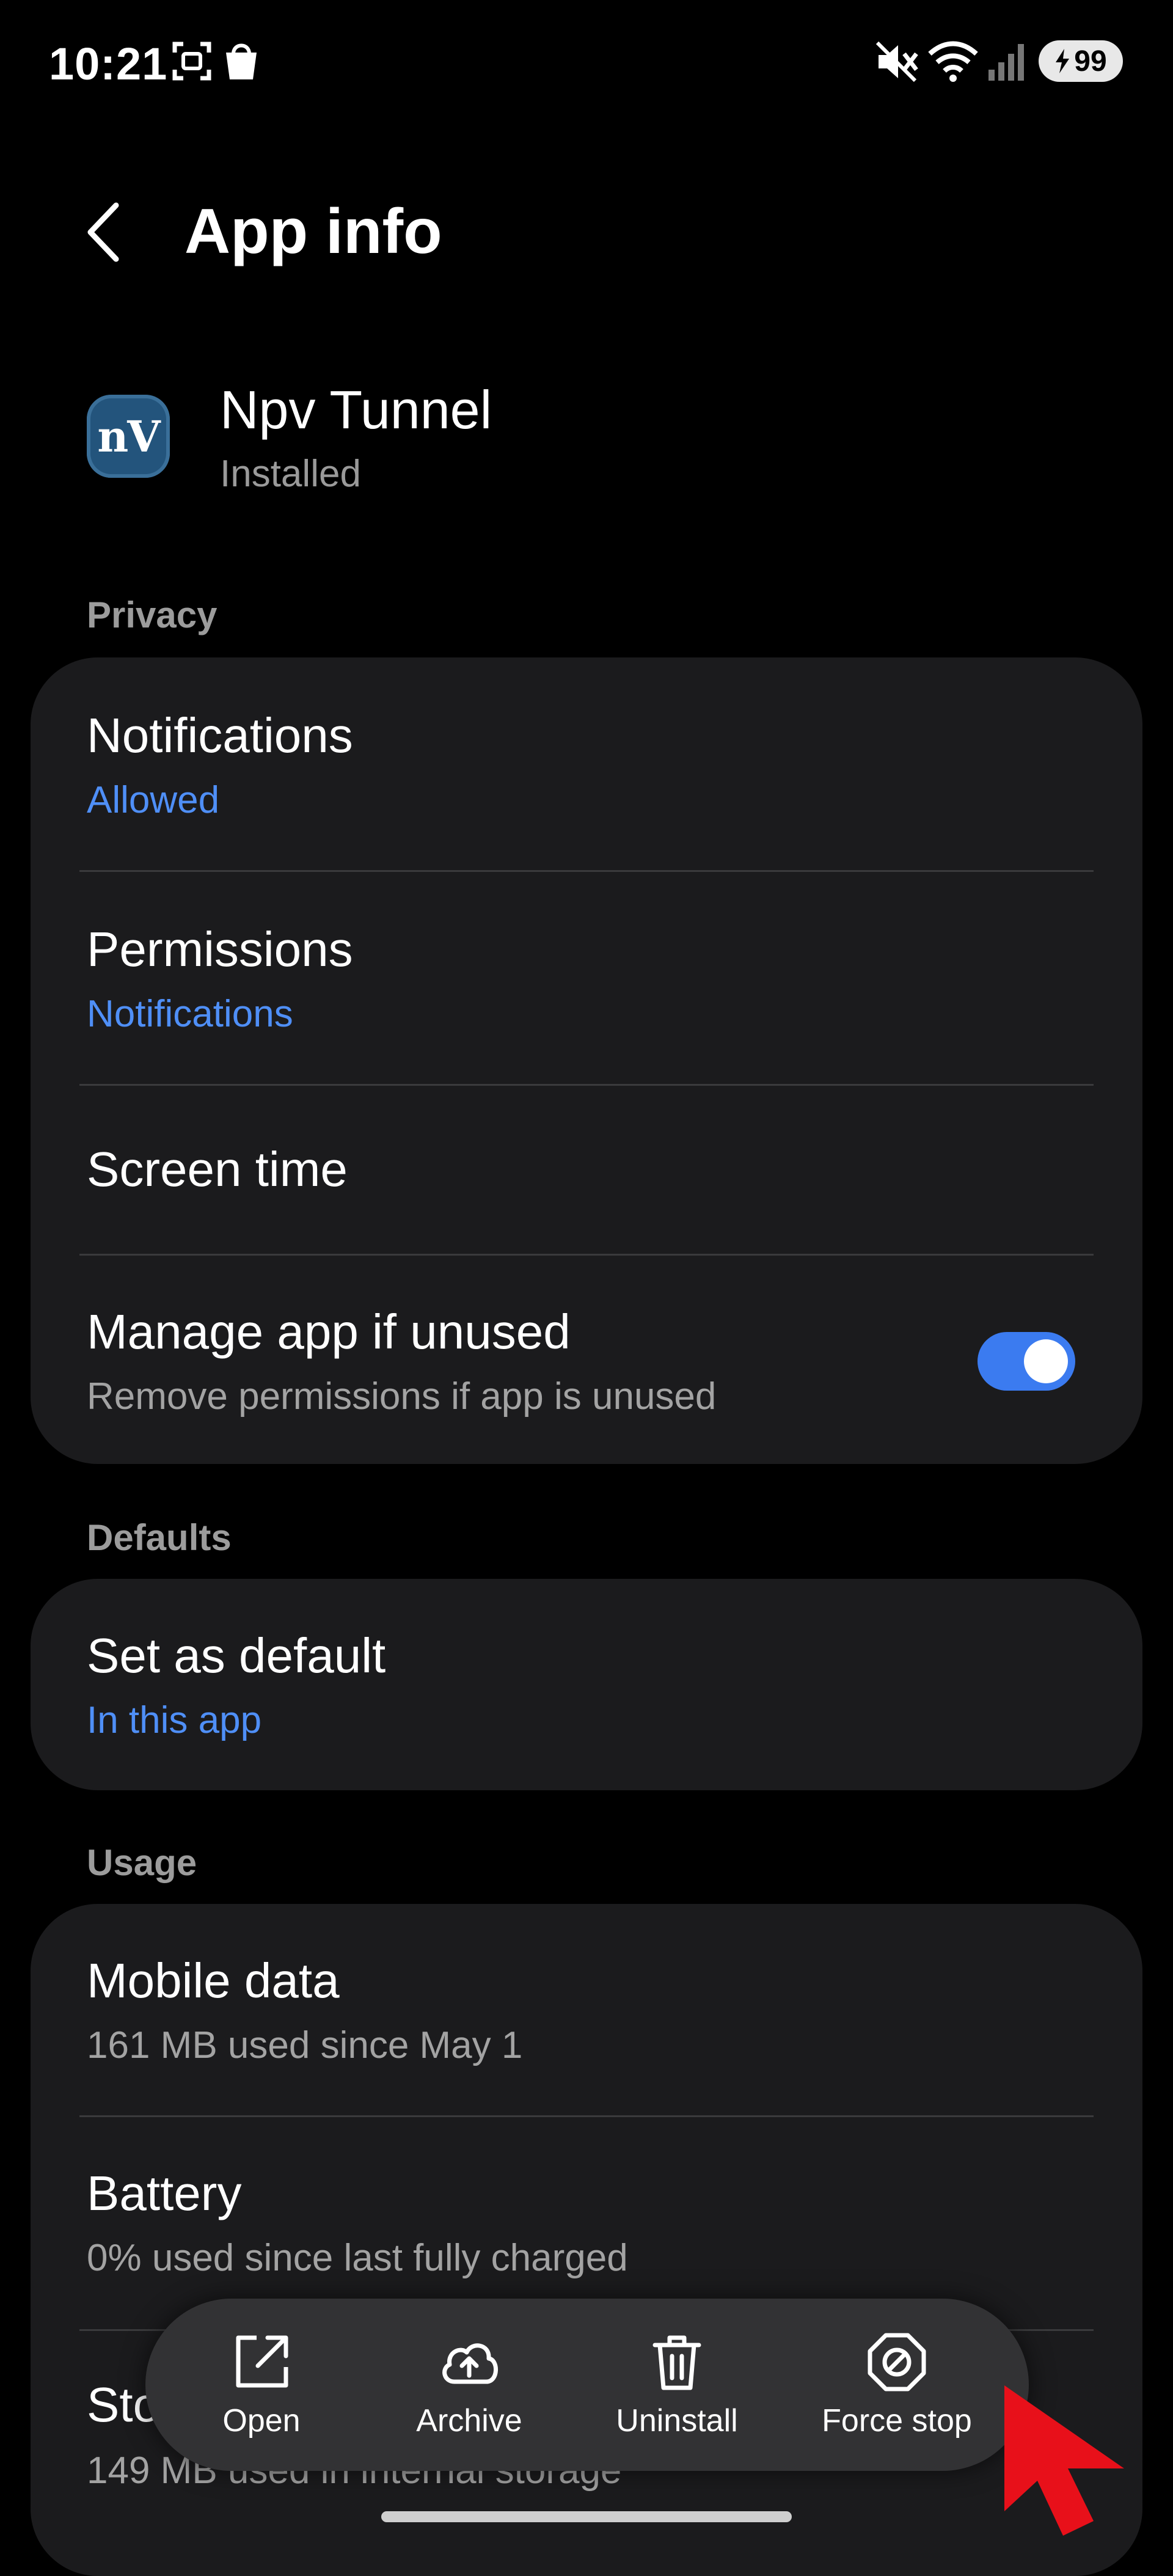 This screenshot has height=2576, width=1173. What do you see at coordinates (1063, 61) in the screenshot?
I see `charging-bolt-icon` at bounding box center [1063, 61].